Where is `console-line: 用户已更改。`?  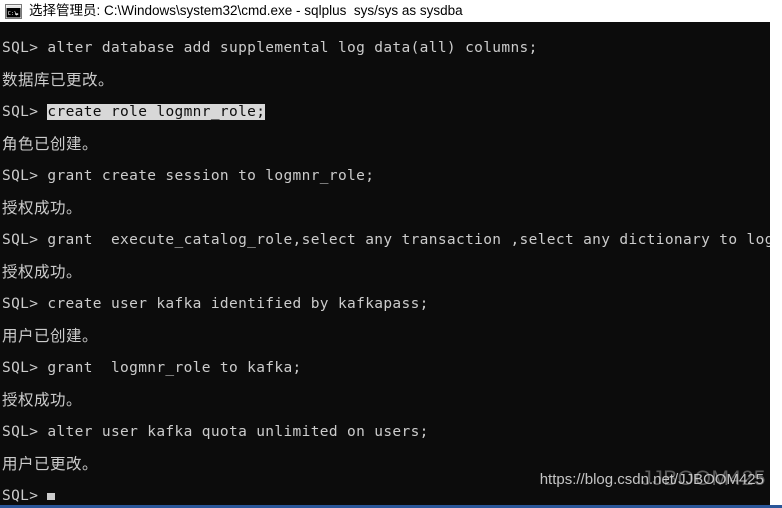 console-line: 用户已更改。 is located at coordinates (50, 464).